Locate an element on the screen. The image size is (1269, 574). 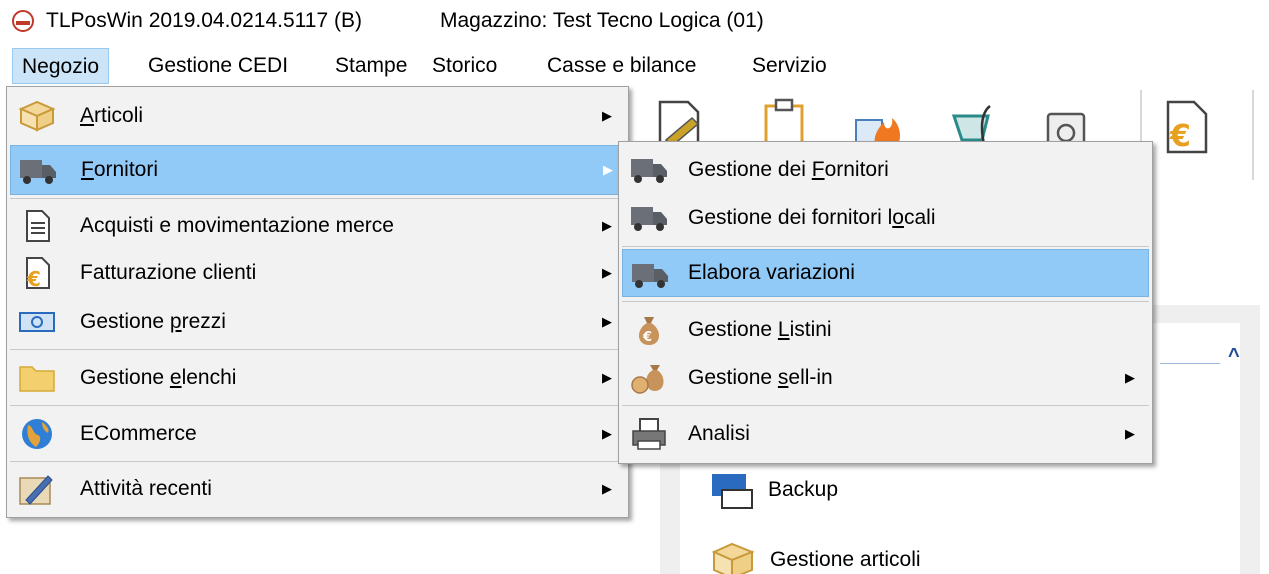
shortcut-backup: Backup is located at coordinates (774, 490).